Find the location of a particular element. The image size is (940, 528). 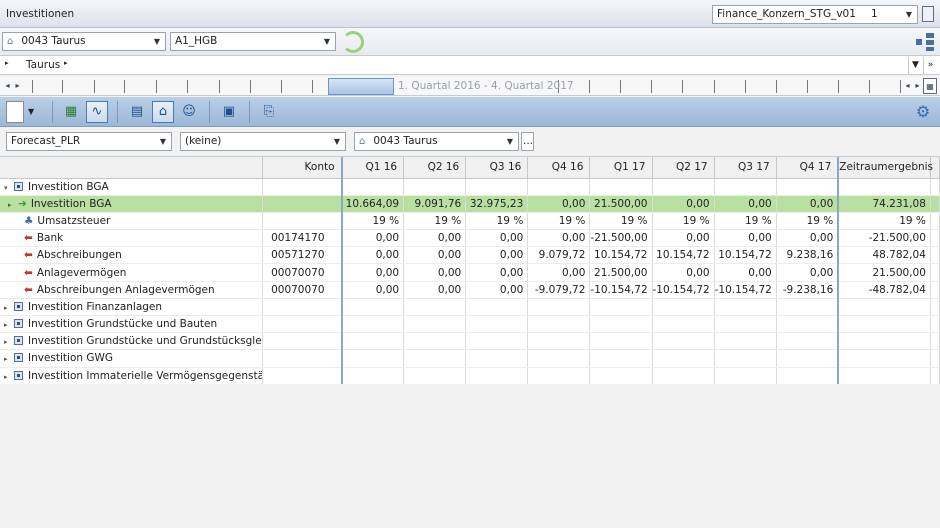

refresh-icon is located at coordinates (353, 42).